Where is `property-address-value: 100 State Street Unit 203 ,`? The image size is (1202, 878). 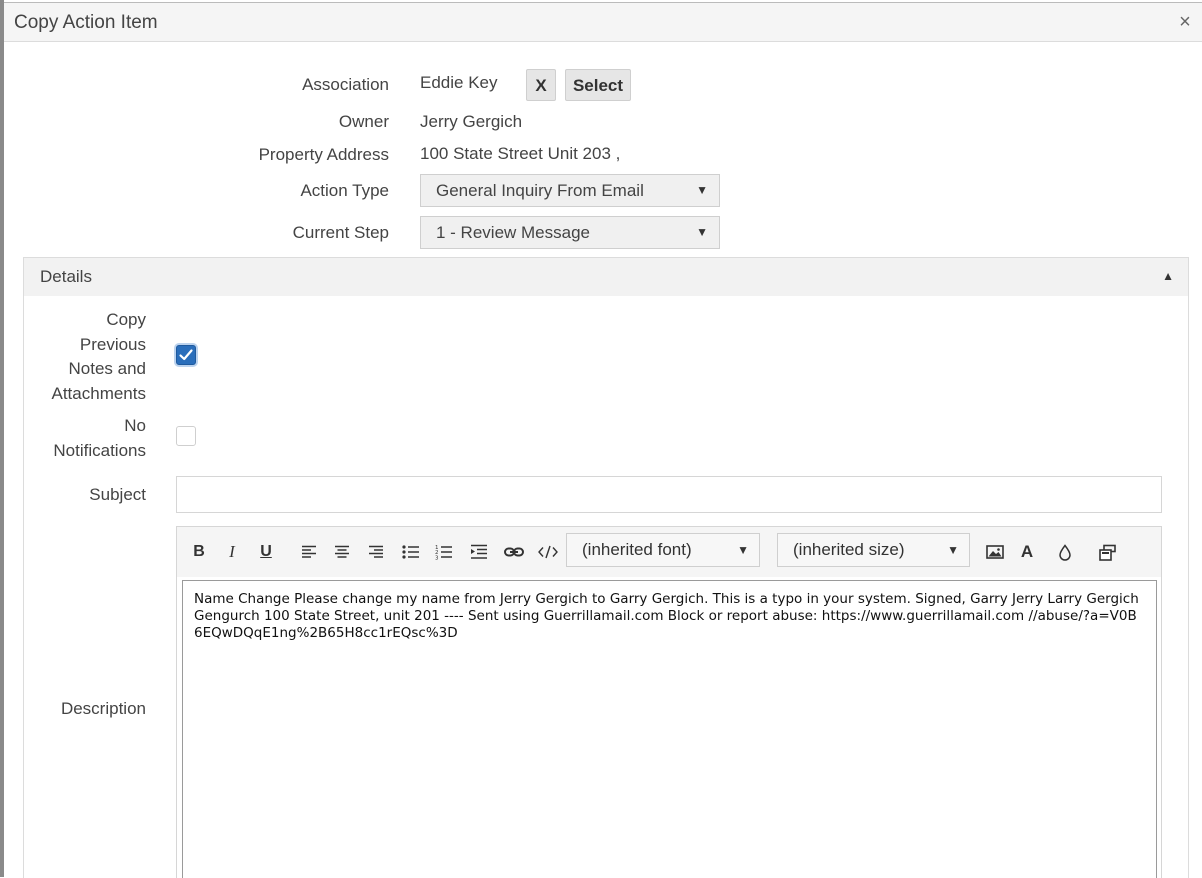
property-address-value: 100 State Street Unit 203 , is located at coordinates (520, 153).